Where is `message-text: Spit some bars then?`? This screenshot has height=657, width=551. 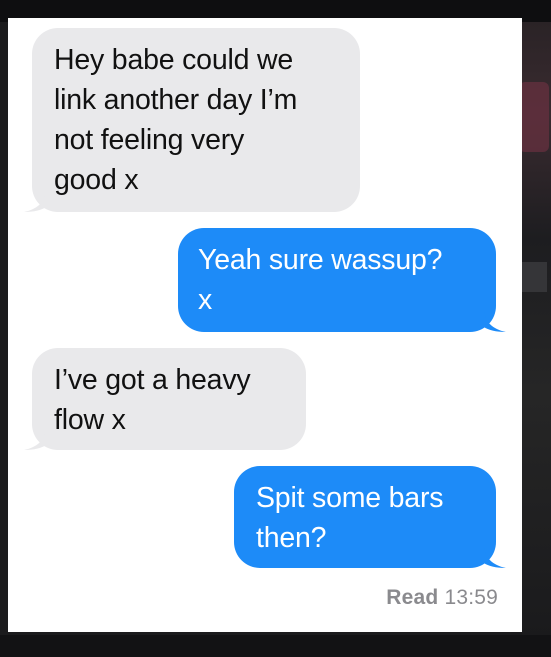
message-text: Spit some bars then? is located at coordinates (350, 518).